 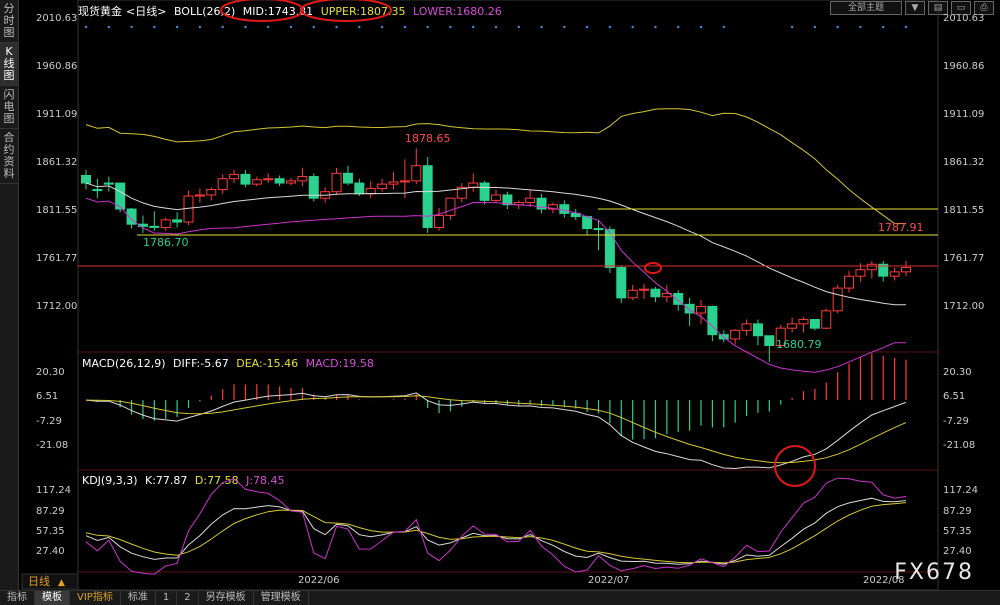 What do you see at coordinates (167, 598) in the screenshot?
I see `bottom-tab-4: 1` at bounding box center [167, 598].